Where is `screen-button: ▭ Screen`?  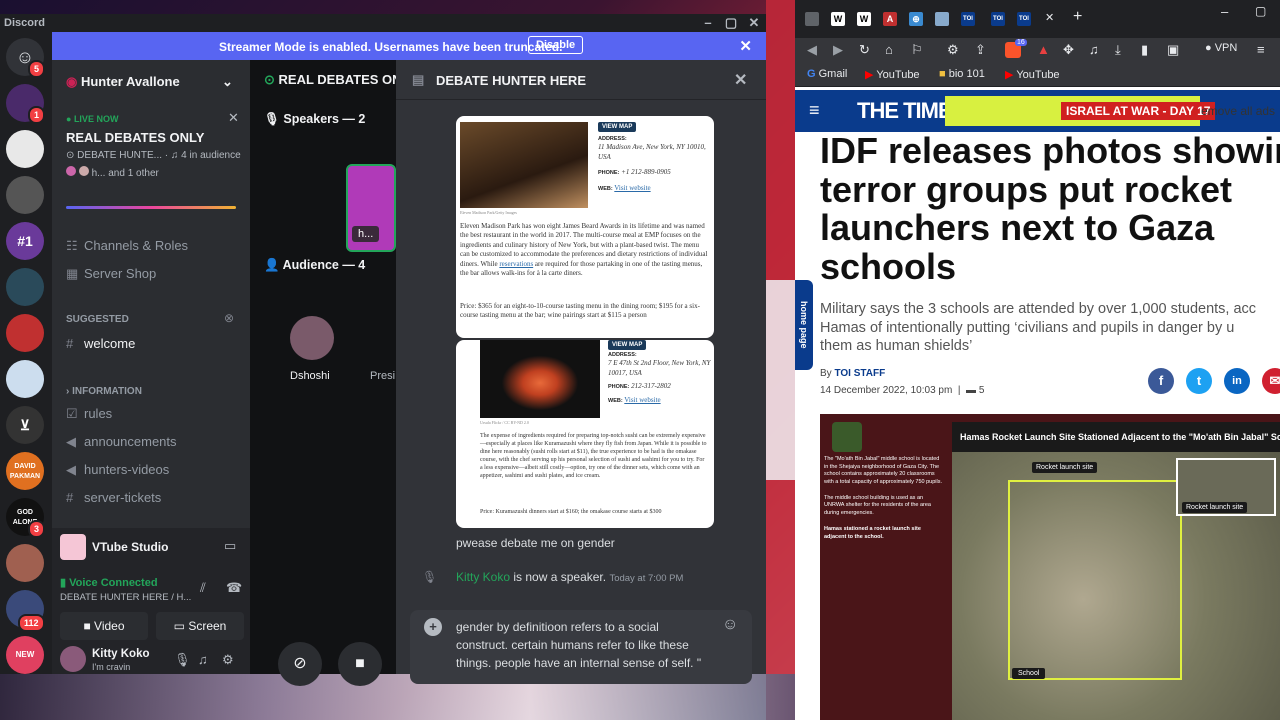
screen-button: ▭ Screen is located at coordinates (200, 626).